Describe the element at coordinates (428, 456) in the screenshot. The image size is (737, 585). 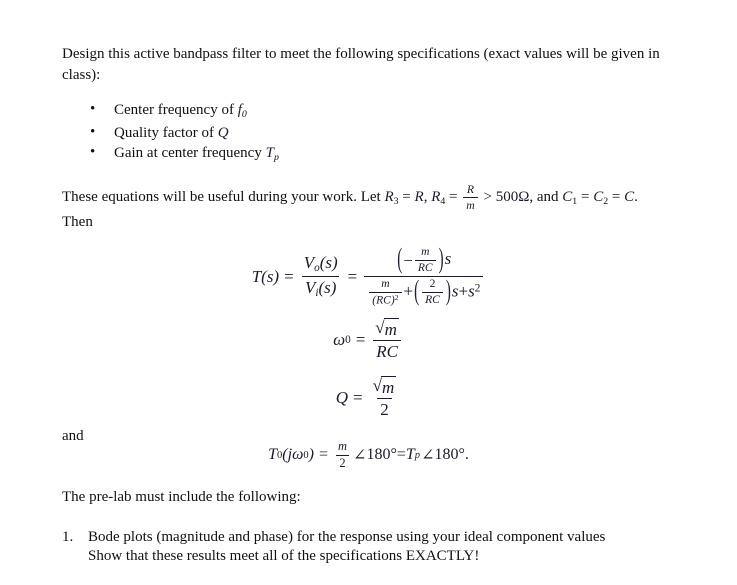
I see `angle-icon-2: ∠` at that location.